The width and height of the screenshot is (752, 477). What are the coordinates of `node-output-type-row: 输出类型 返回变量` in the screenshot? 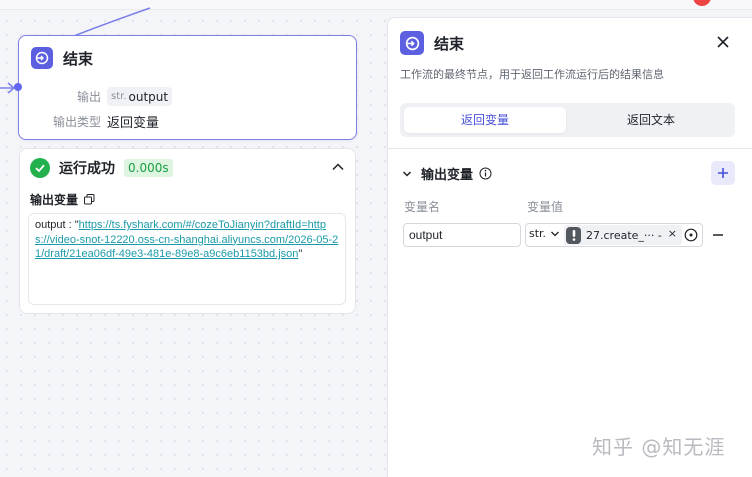 It's located at (106, 121).